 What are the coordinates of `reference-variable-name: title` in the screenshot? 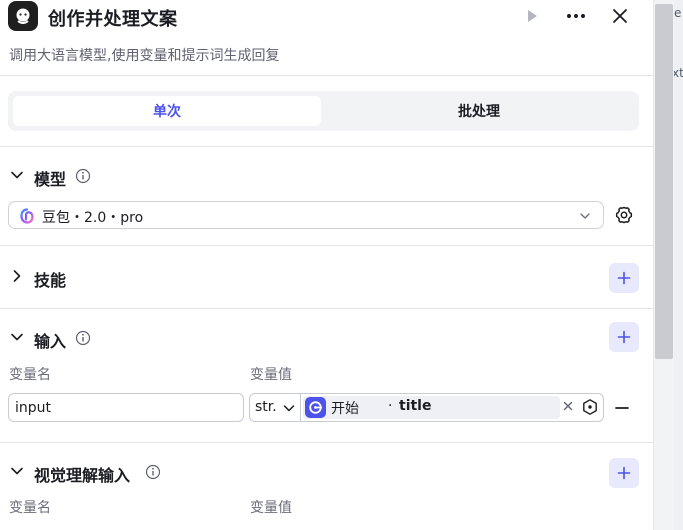 It's located at (415, 406).